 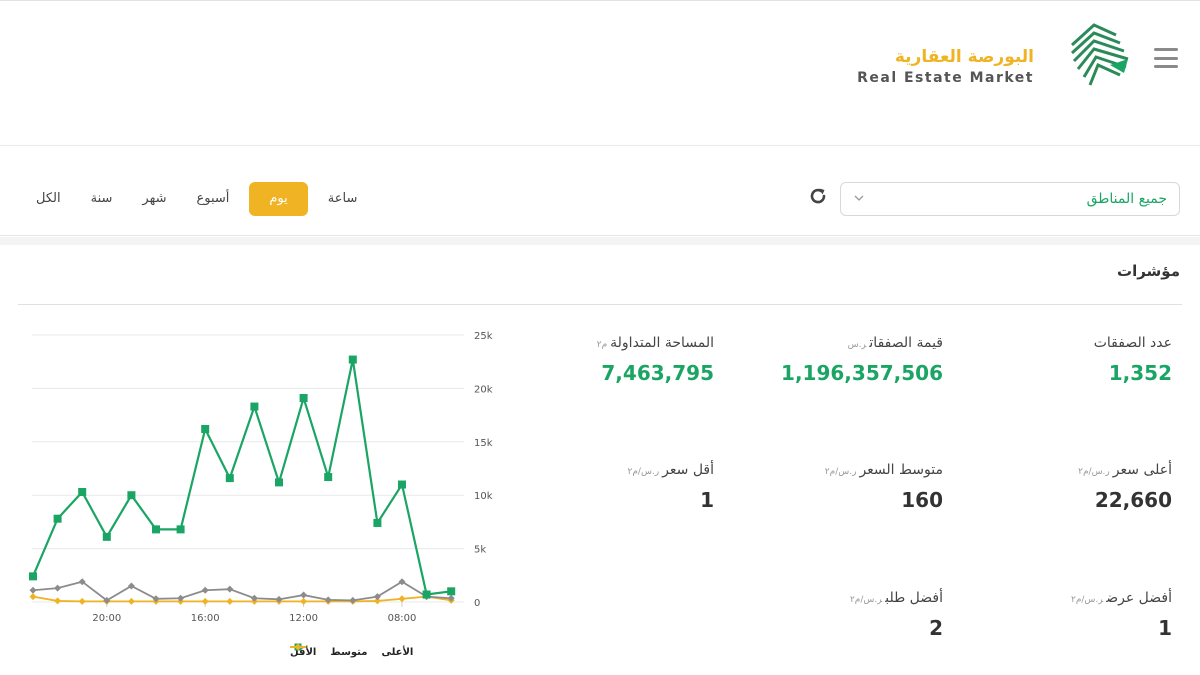 What do you see at coordinates (862, 360) in the screenshot?
I see `stat-deals-value: قيمة الصفقاتر.س 1,196,357,506` at bounding box center [862, 360].